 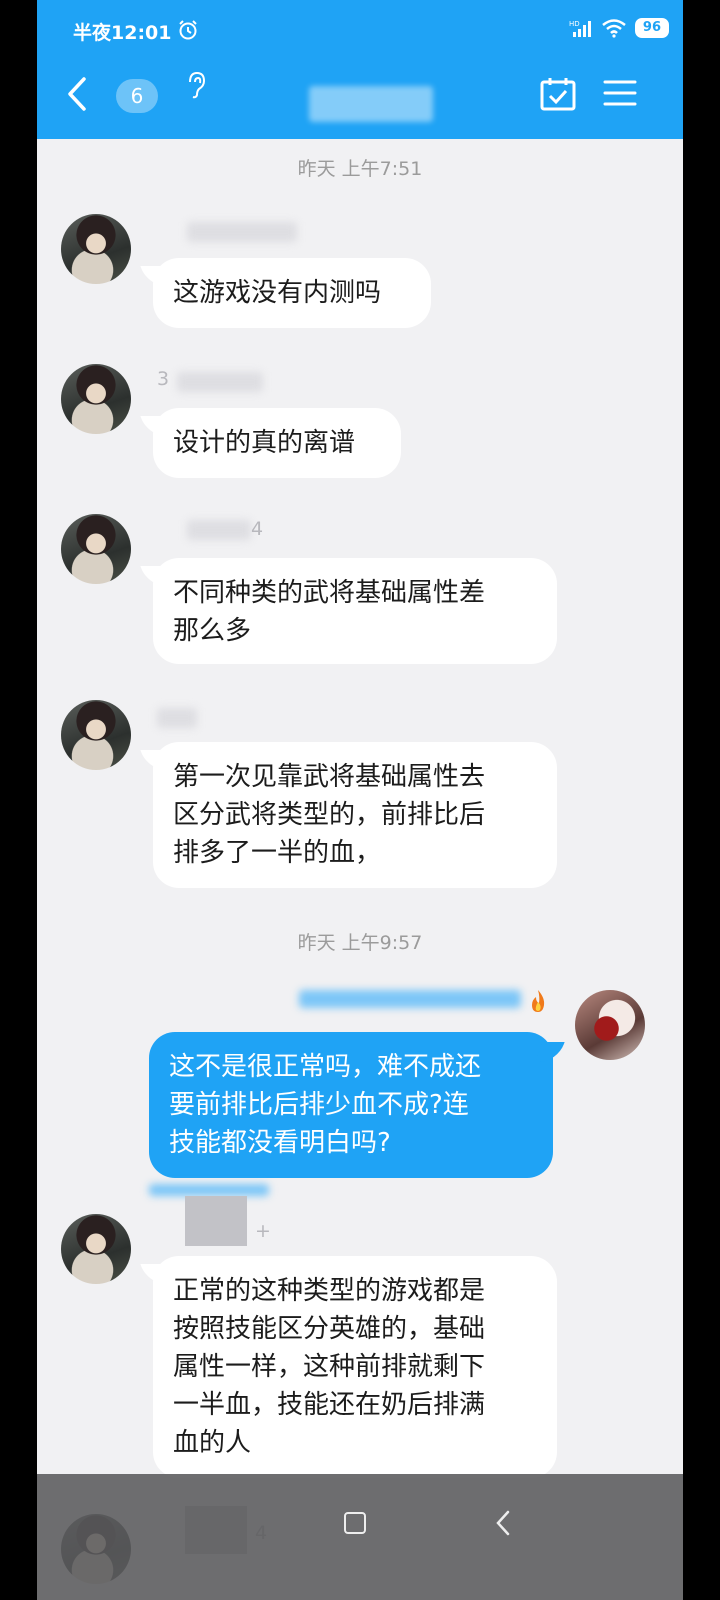 What do you see at coordinates (574, 24) in the screenshot?
I see `svg-text: HD` at bounding box center [574, 24].